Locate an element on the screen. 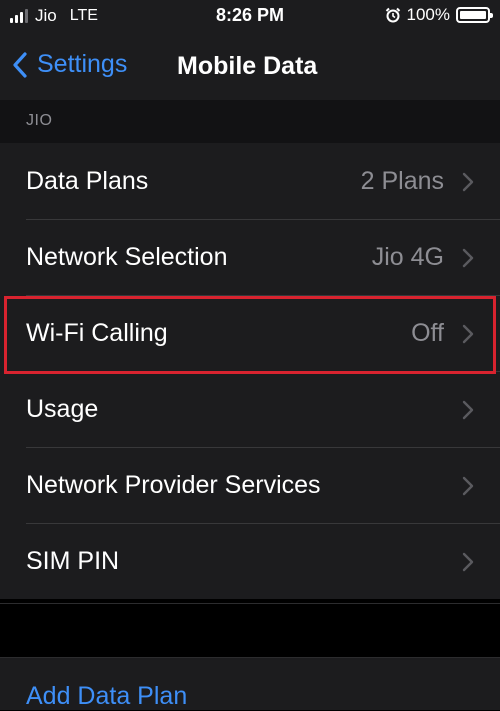 The width and height of the screenshot is (500, 711). chevron-left-icon is located at coordinates (20, 64).